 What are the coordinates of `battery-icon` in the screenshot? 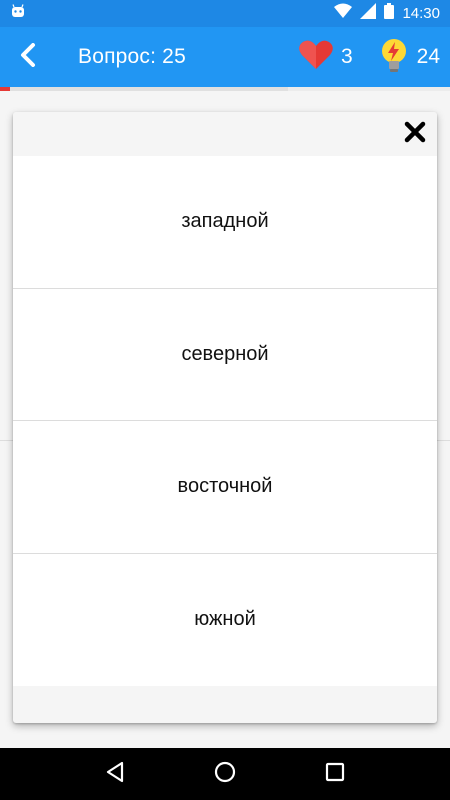 It's located at (389, 13).